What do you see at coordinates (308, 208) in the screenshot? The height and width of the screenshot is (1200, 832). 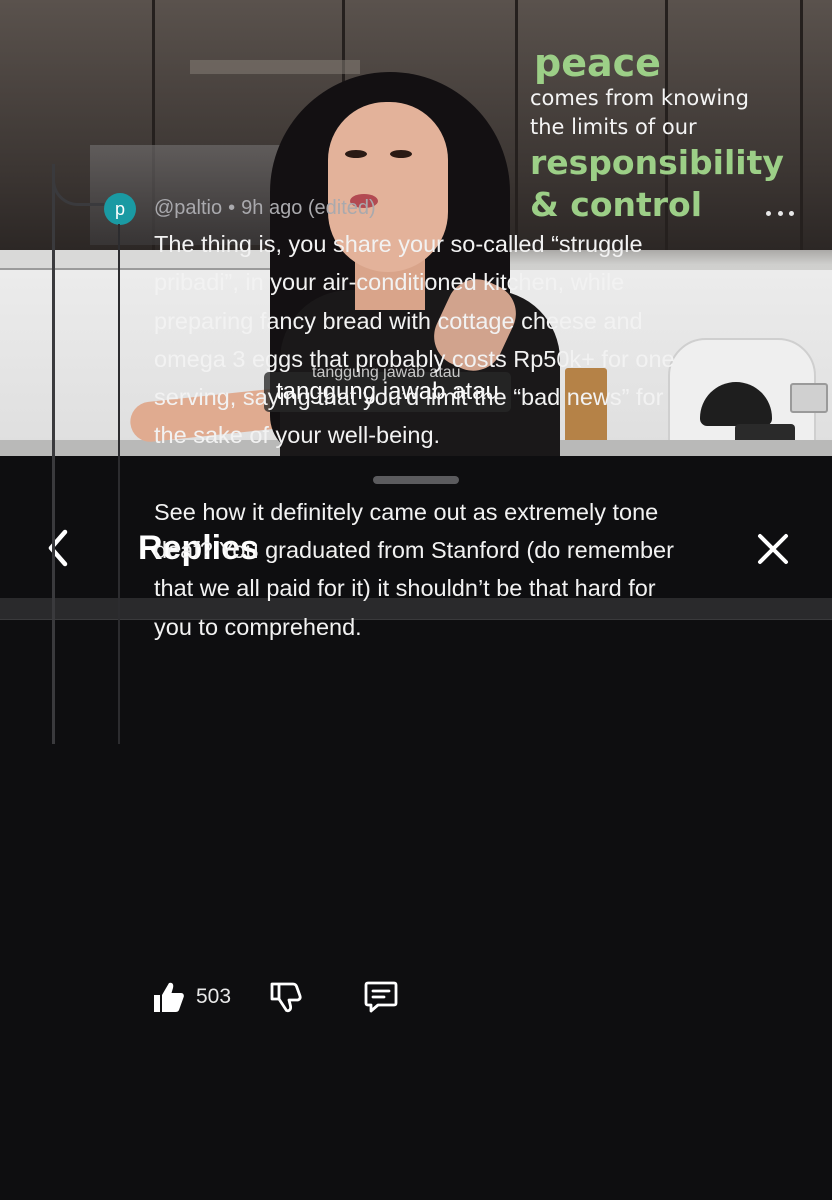 I see `comment-time: 9h ago (edited)` at bounding box center [308, 208].